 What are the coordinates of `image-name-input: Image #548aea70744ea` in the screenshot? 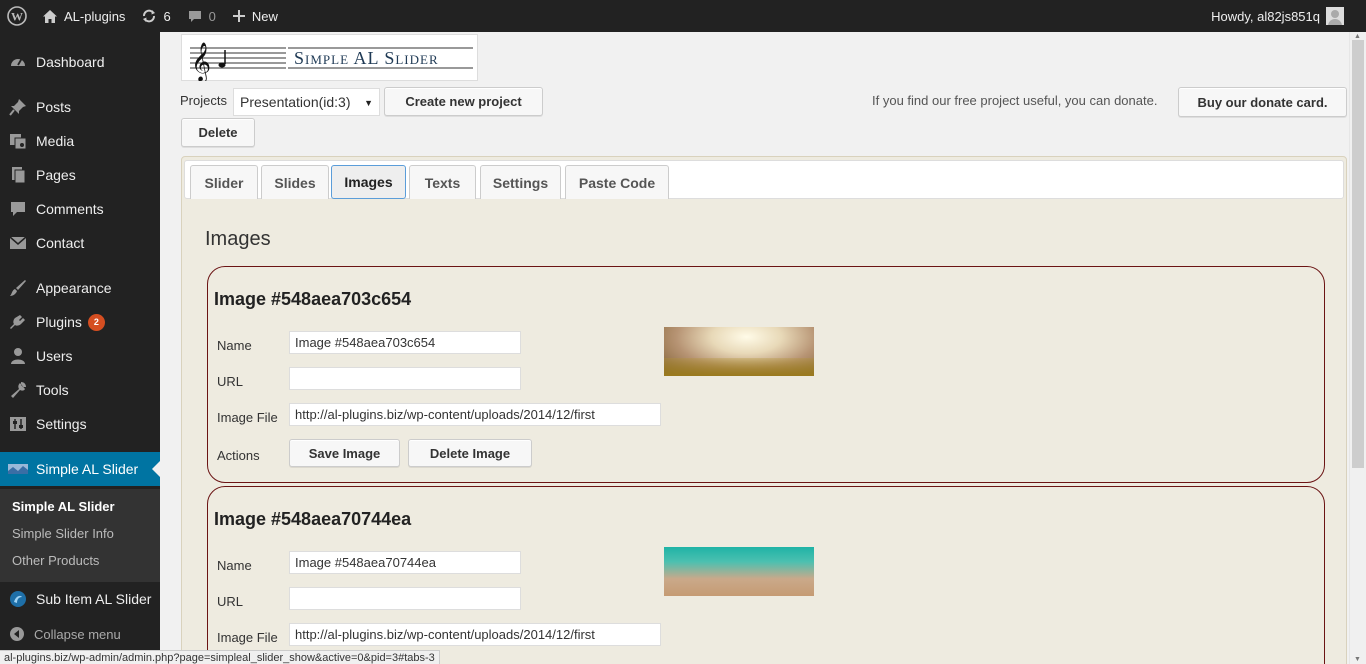 It's located at (405, 562).